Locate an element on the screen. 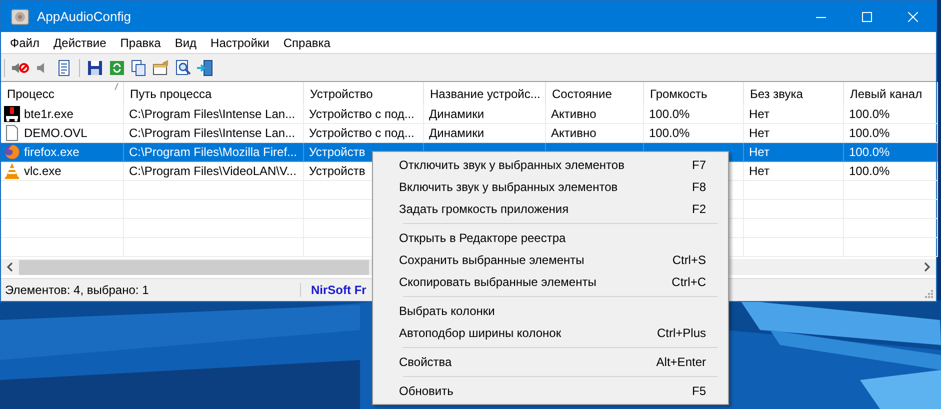 The image size is (941, 409). status-text: Элементов: 4, выбрано: 1 is located at coordinates (151, 290).